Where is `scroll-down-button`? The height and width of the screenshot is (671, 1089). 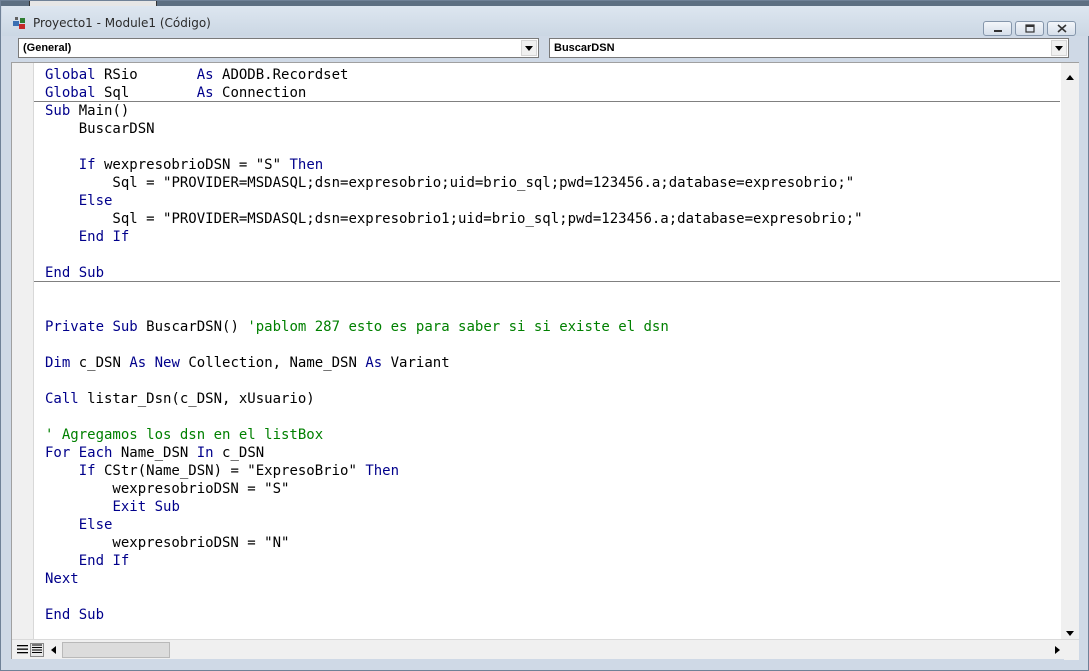
scroll-down-button is located at coordinates (1070, 631).